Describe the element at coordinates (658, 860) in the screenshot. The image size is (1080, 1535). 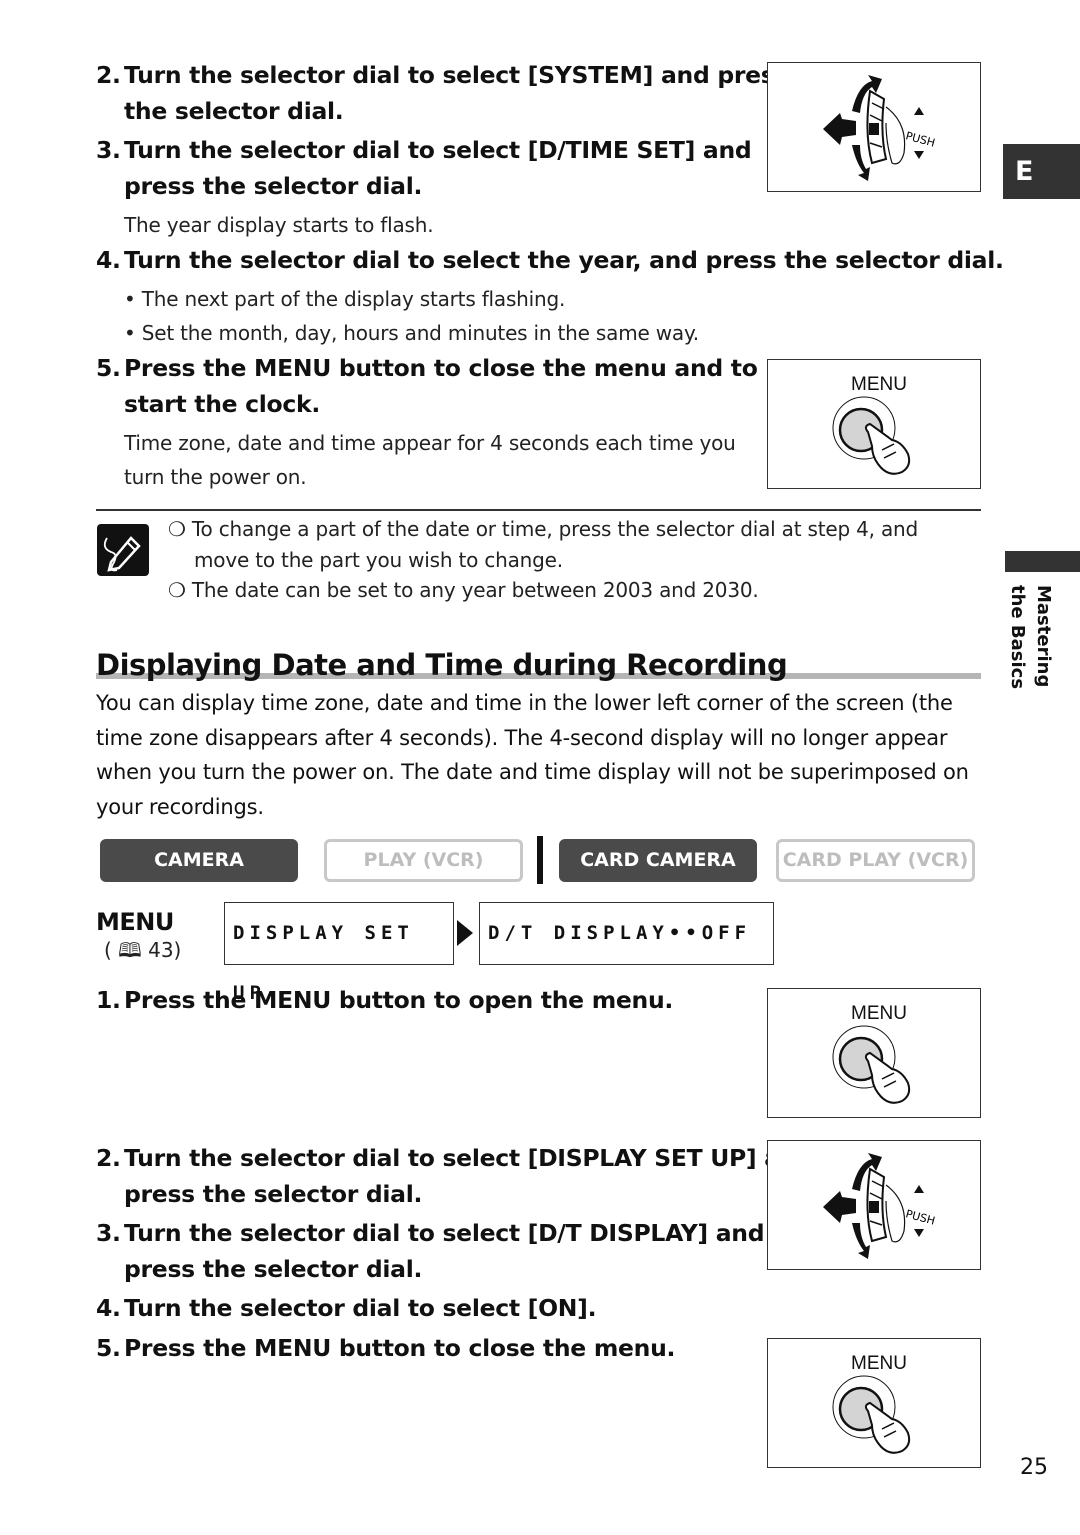
I see `mode-card-camera: CARD CAMERA` at that location.